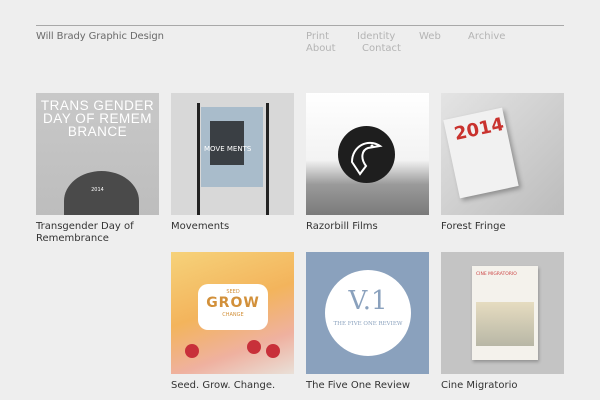  I want to click on project-title: Transgender Day of Remembrance, so click(98, 233).